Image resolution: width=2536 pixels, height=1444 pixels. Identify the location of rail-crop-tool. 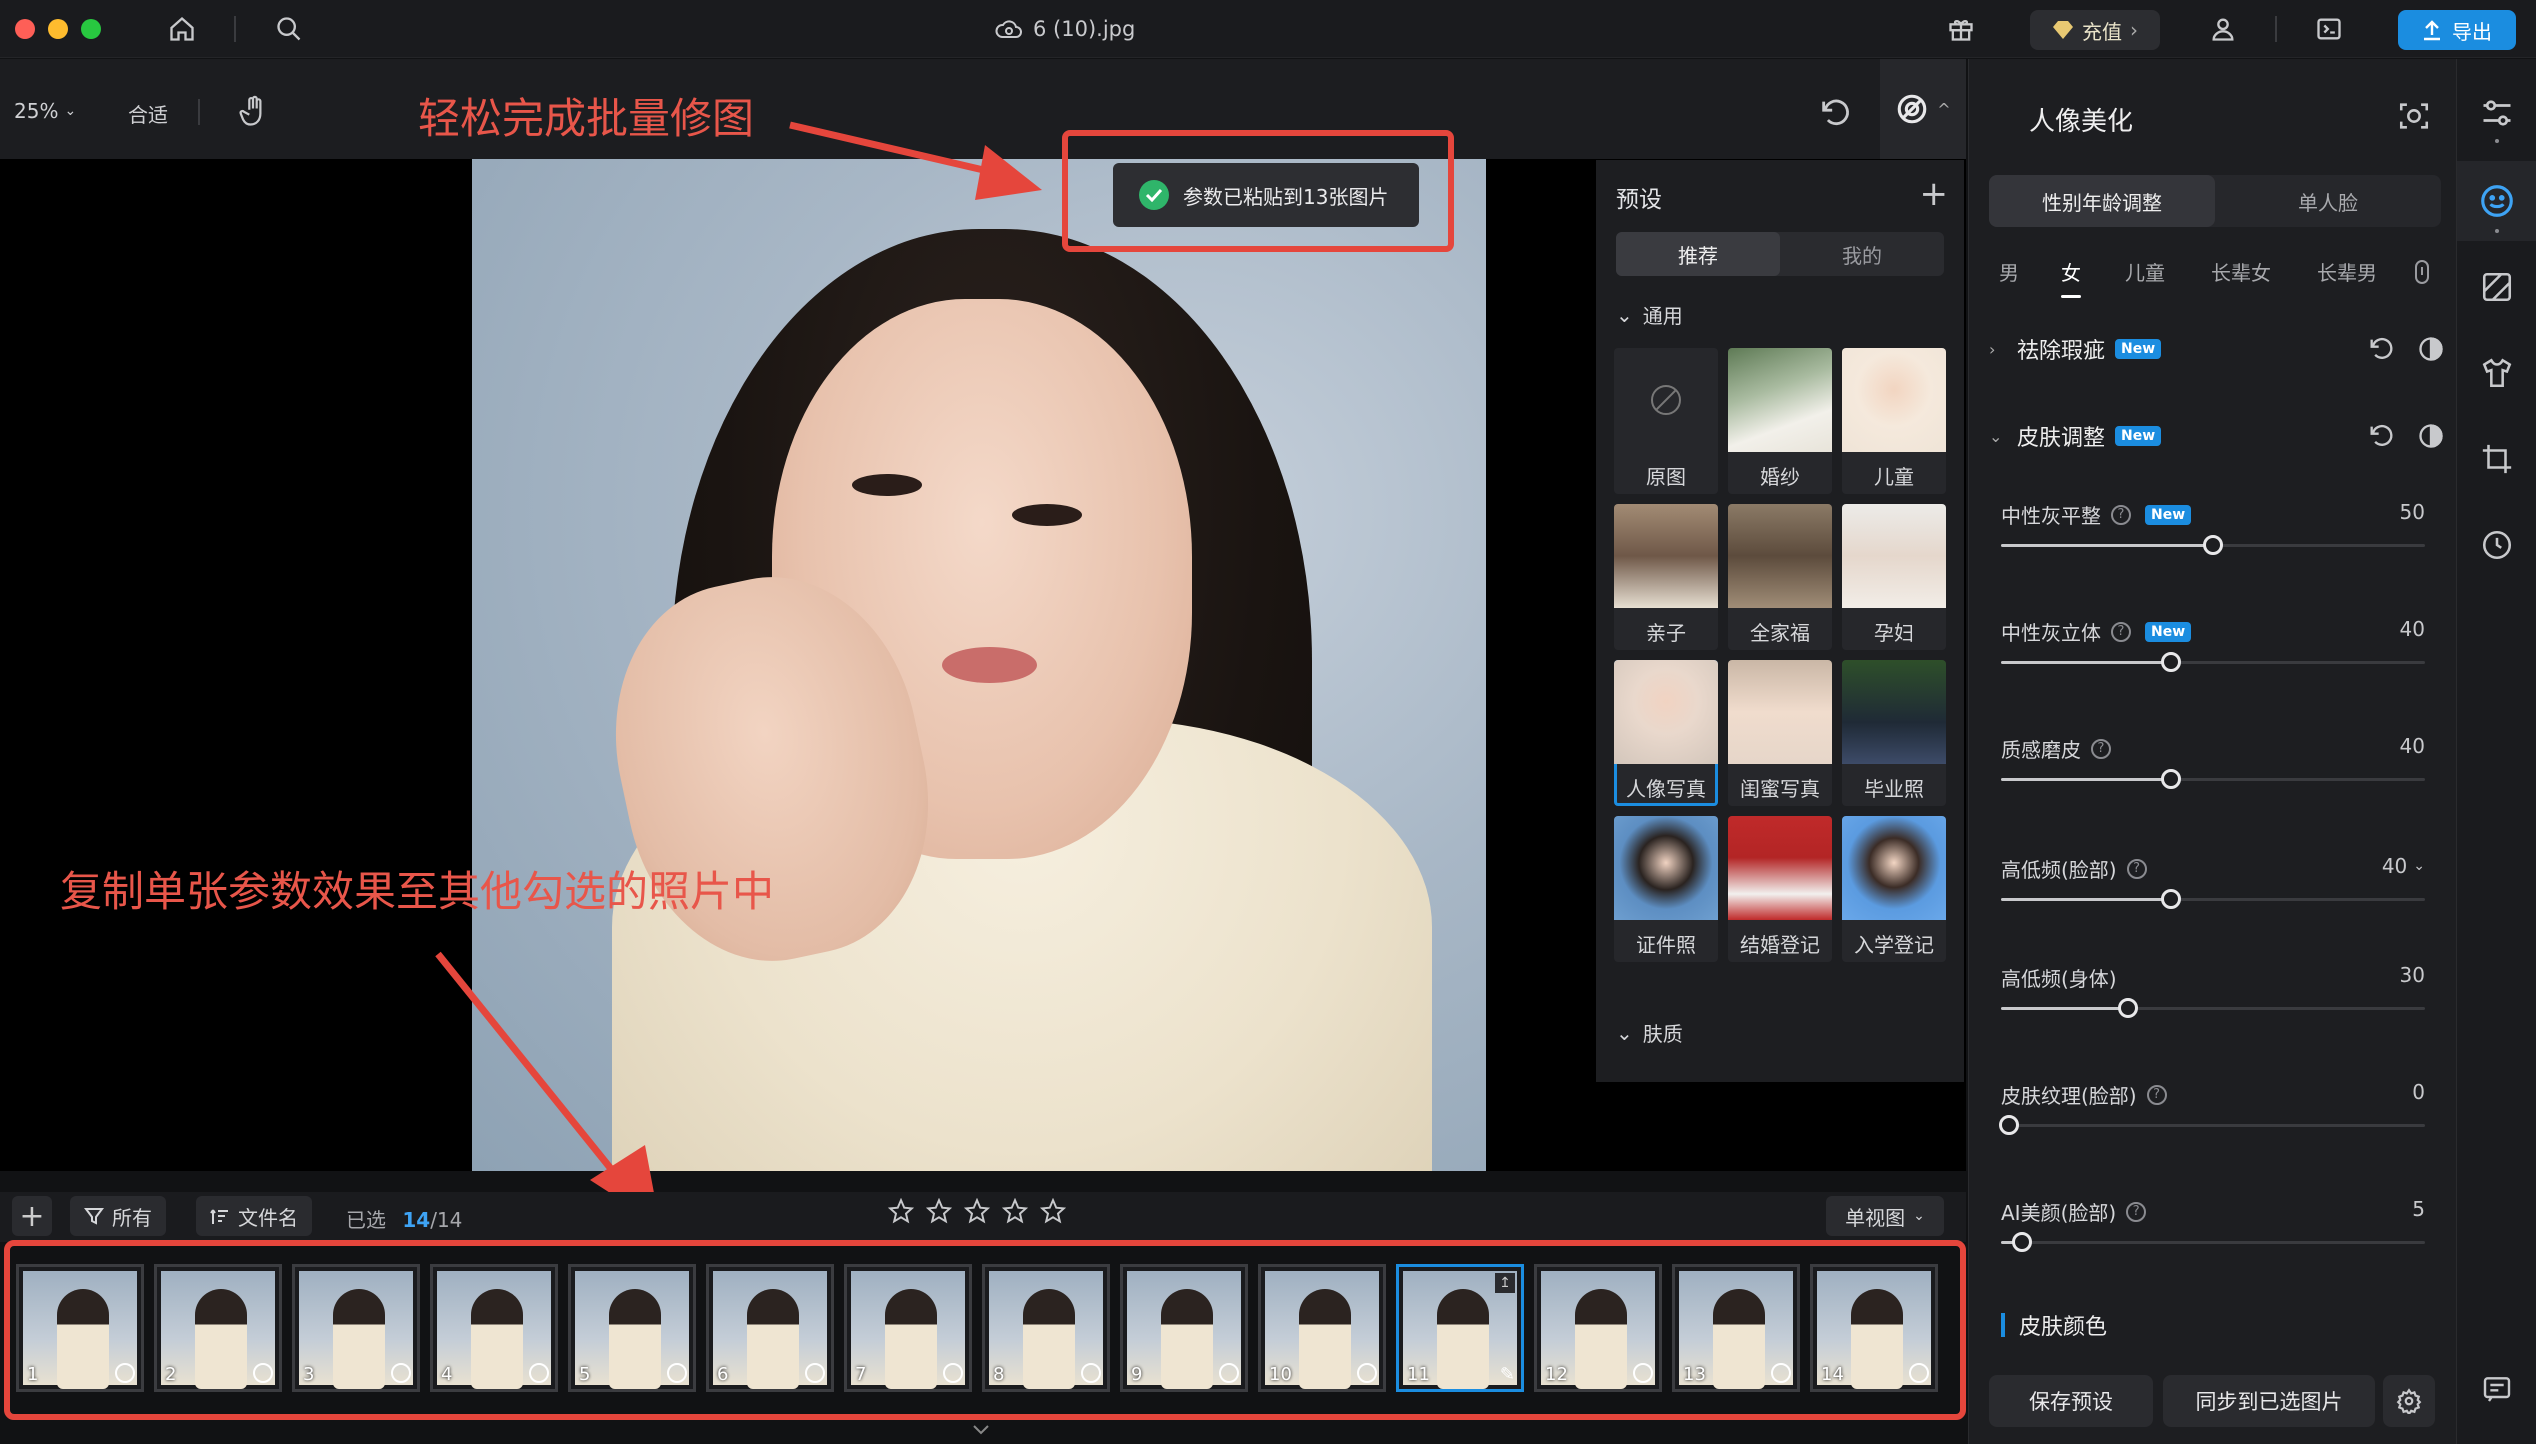
(2496, 459).